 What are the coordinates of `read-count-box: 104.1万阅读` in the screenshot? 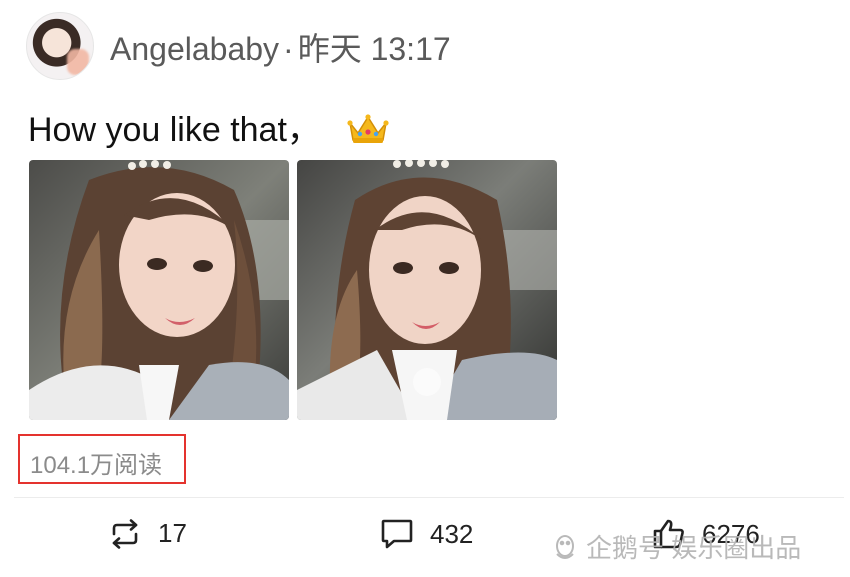 It's located at (102, 459).